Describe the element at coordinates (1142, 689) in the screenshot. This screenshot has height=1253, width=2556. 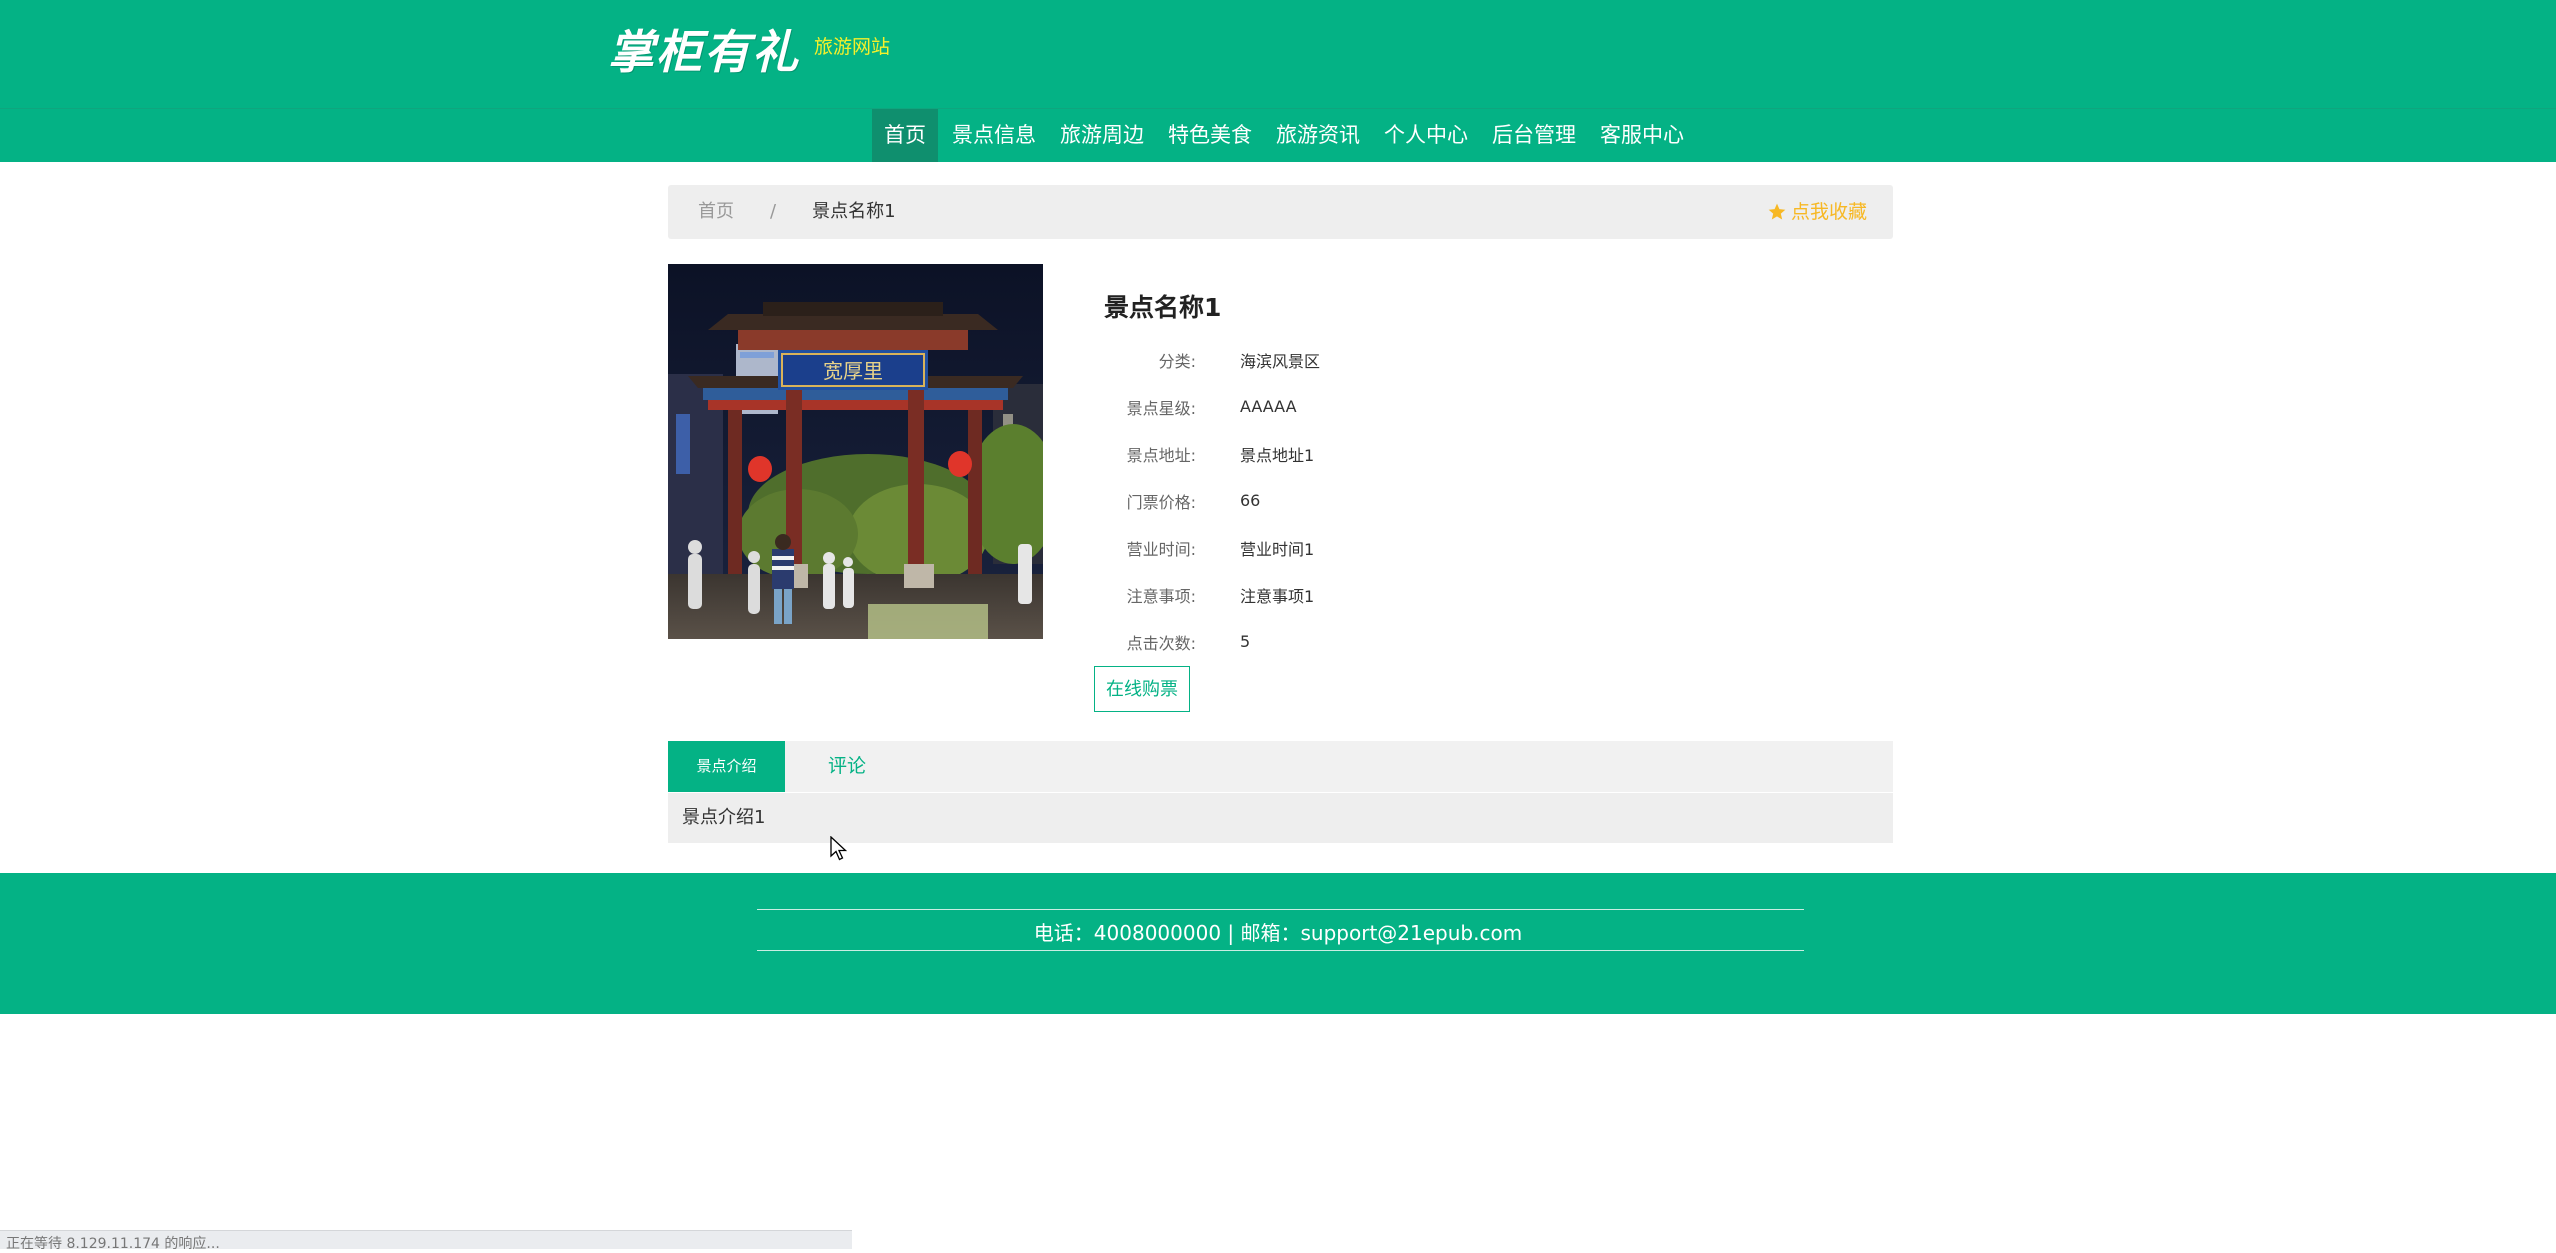
I see `buy-ticket-button: 在线购票` at that location.